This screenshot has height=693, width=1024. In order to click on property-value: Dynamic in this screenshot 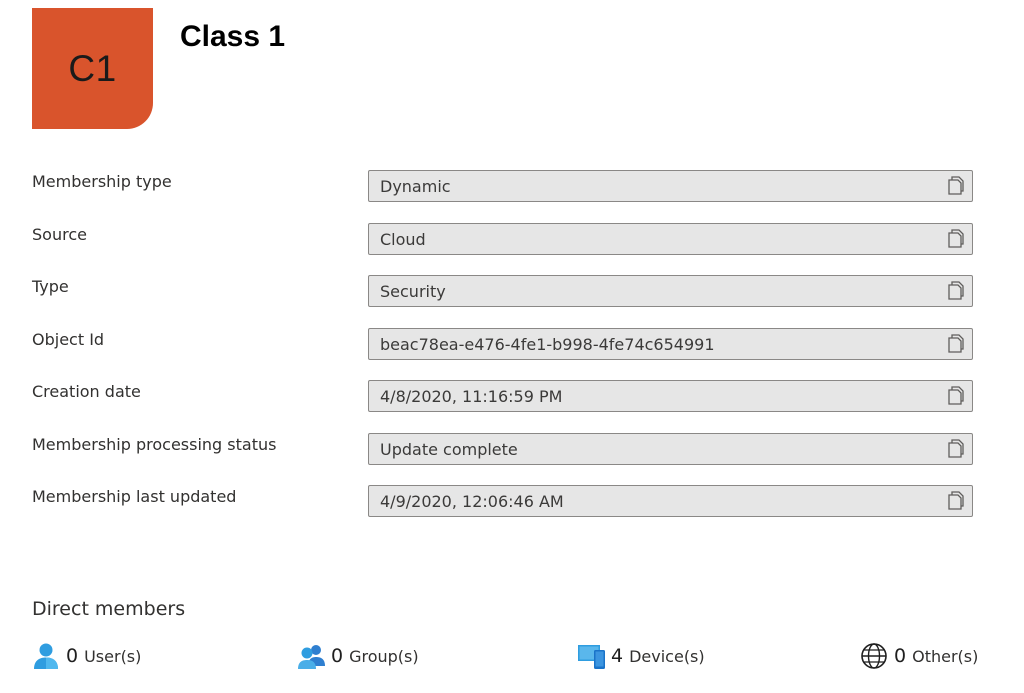, I will do `click(415, 186)`.